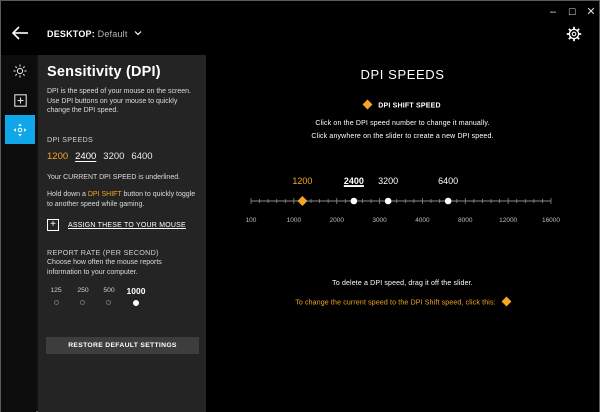 This screenshot has height=412, width=600. What do you see at coordinates (379, 220) in the screenshot?
I see `slider-tick-label: 3000` at bounding box center [379, 220].